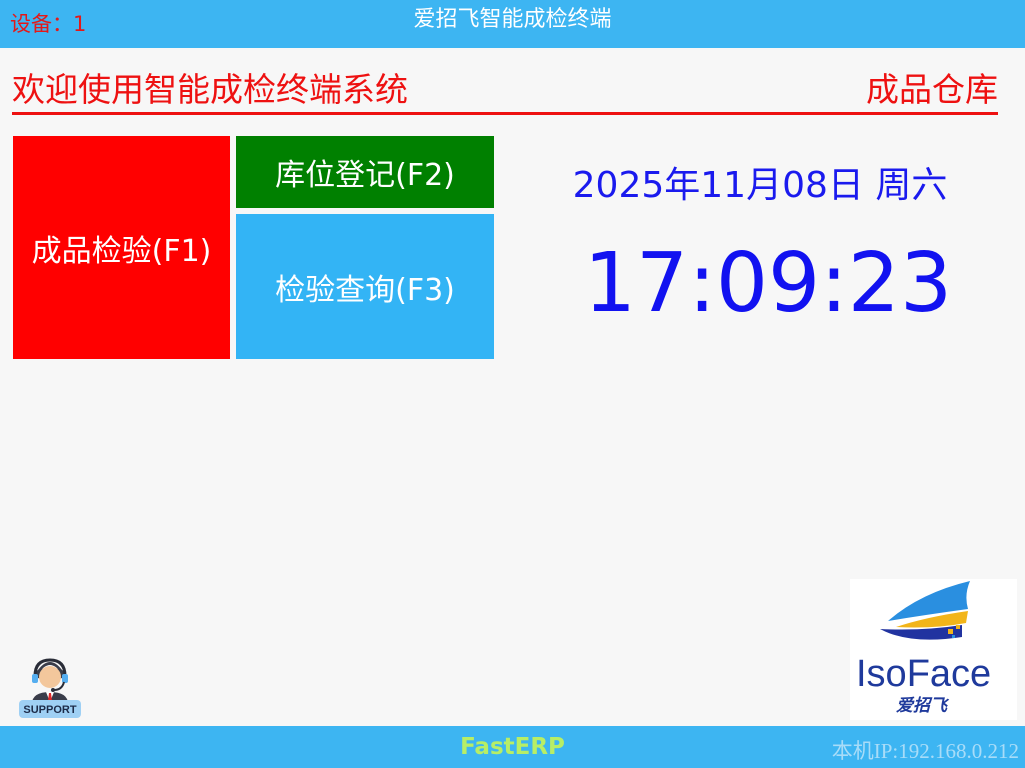 The image size is (1025, 768). What do you see at coordinates (760, 185) in the screenshot?
I see `current-date: 2025年11月08日 周六` at bounding box center [760, 185].